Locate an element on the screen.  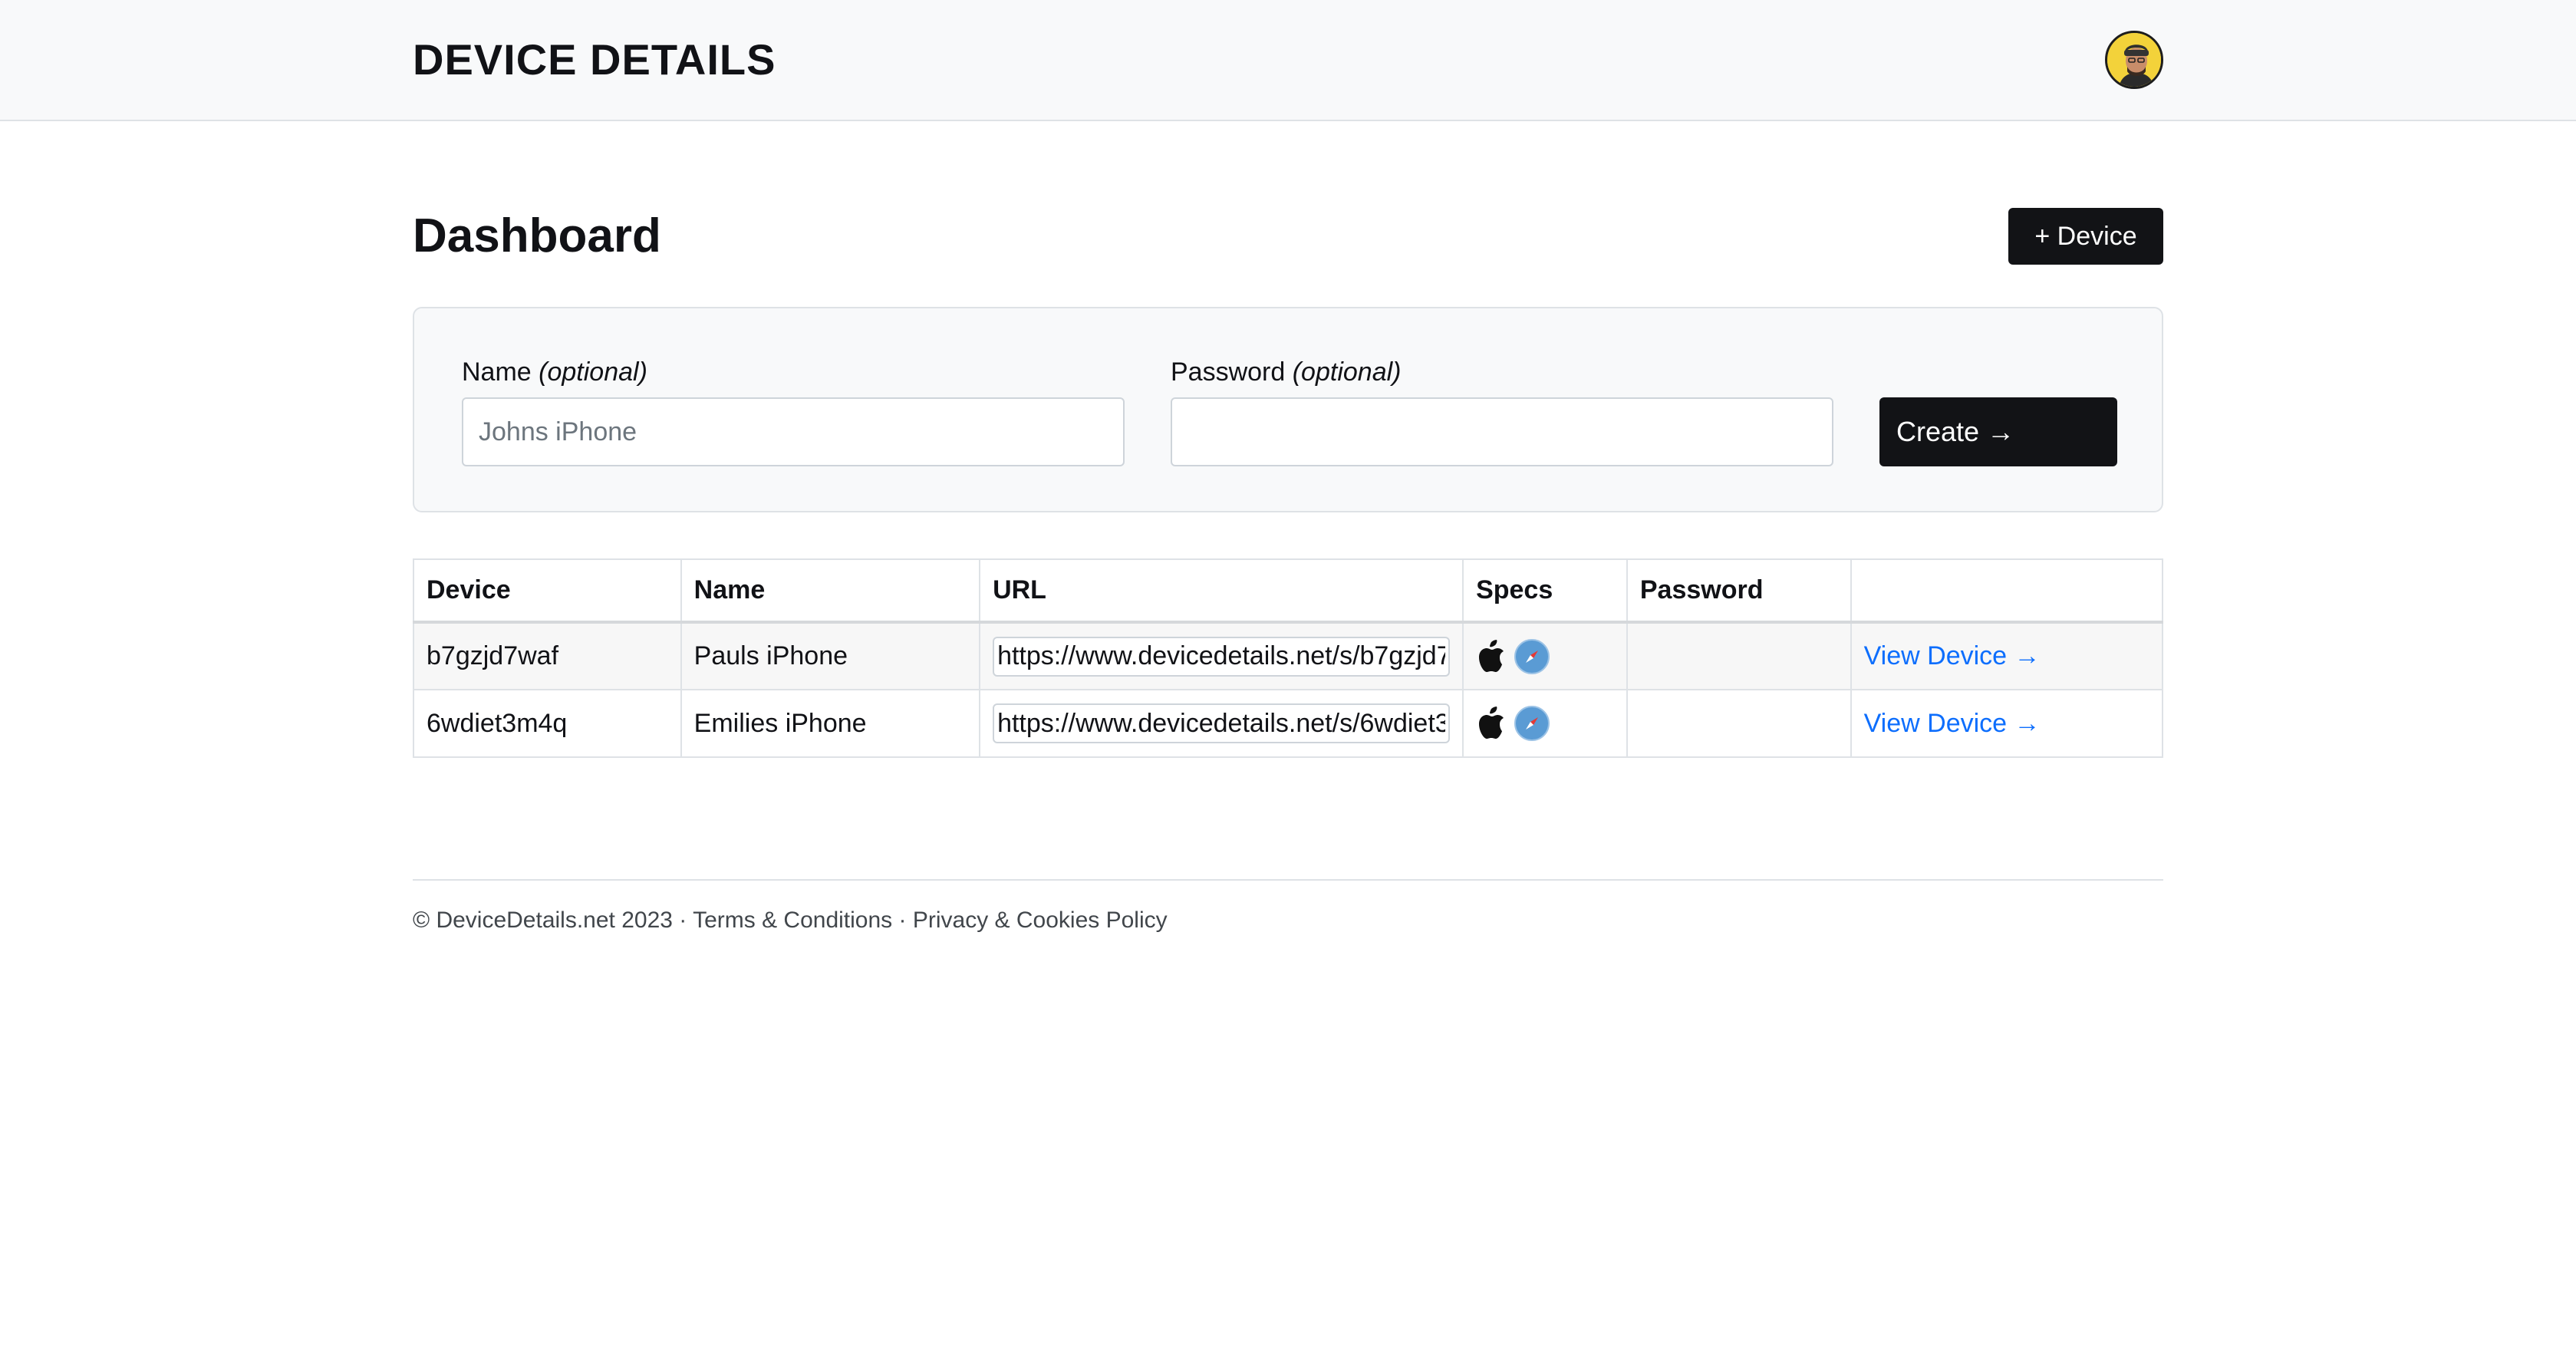
page-title: Dashboard is located at coordinates (537, 235).